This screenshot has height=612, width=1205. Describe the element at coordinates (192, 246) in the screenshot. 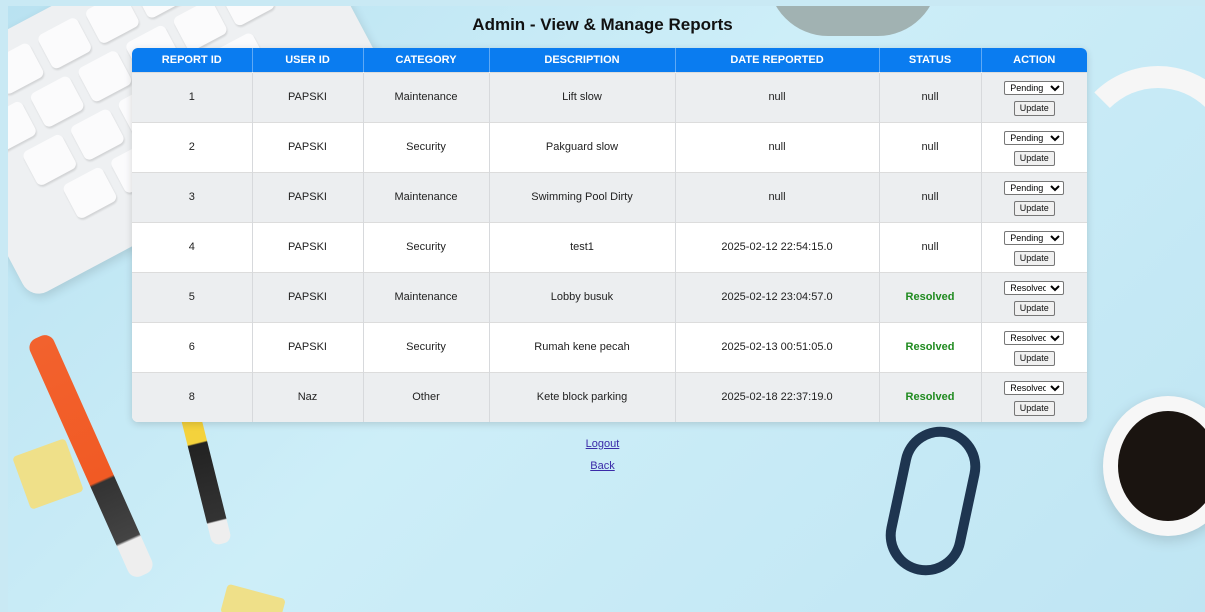

I see `report-id-cell: 4` at that location.